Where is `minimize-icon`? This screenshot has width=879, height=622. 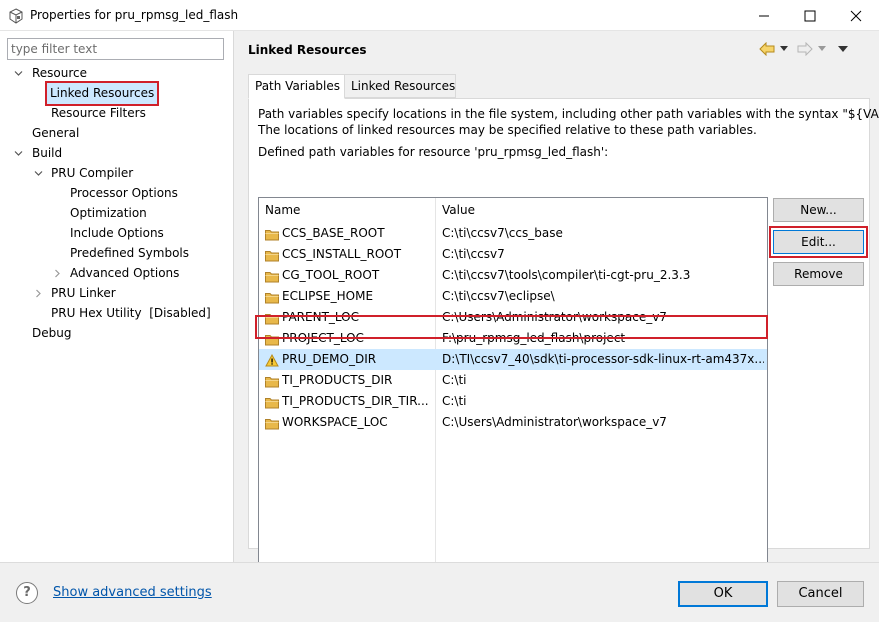 minimize-icon is located at coordinates (764, 16).